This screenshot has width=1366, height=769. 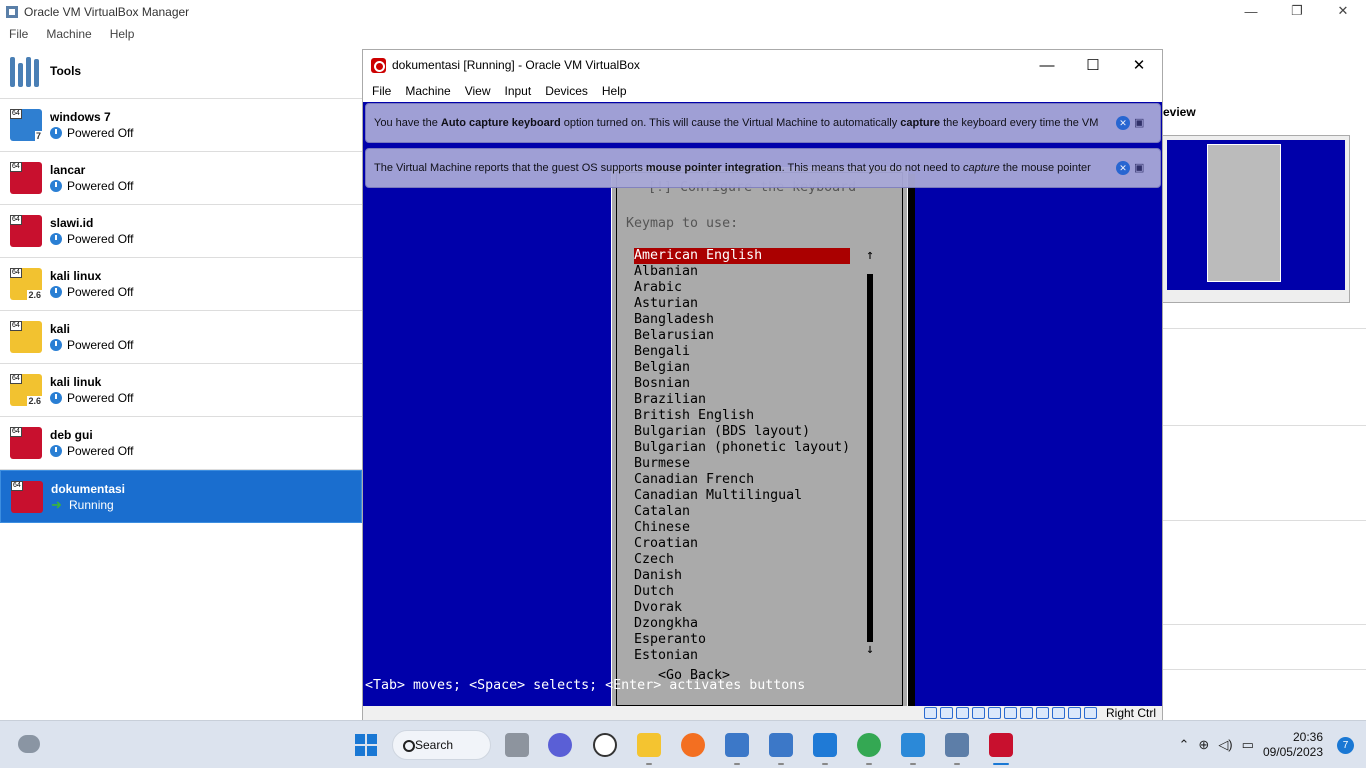 I want to click on keymap-option: Canadian Multilingual, so click(x=744, y=496).